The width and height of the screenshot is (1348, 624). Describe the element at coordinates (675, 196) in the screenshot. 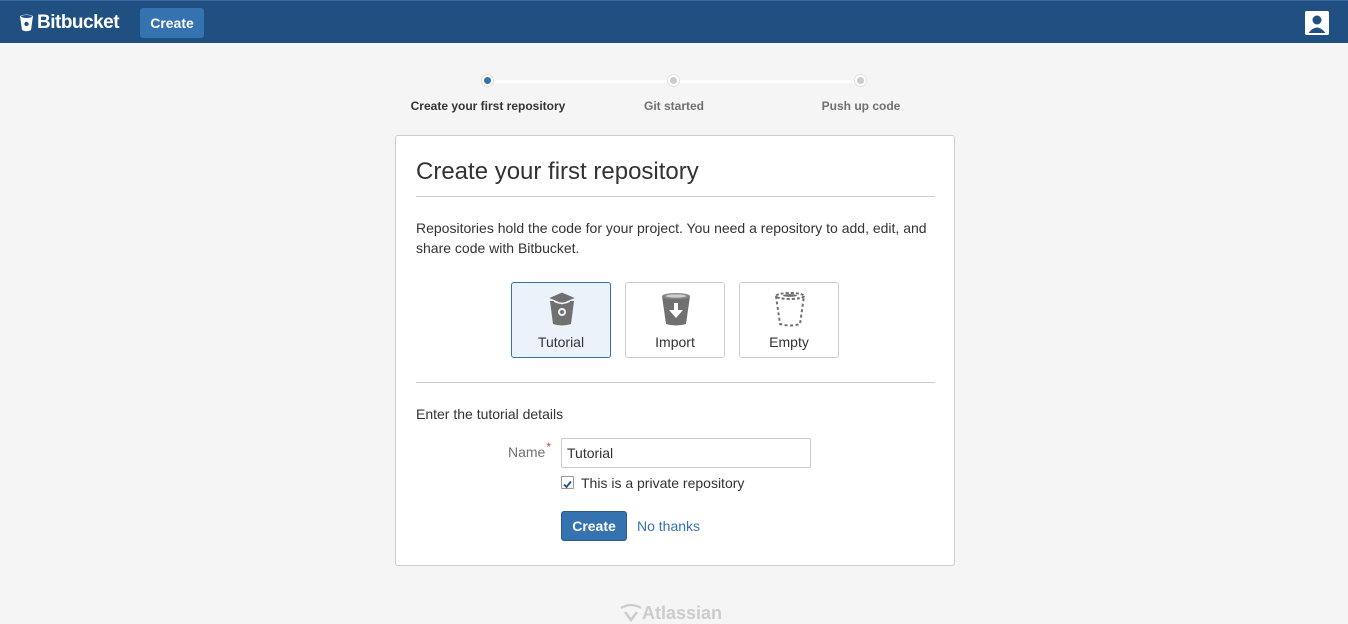

I see `title-divider` at that location.